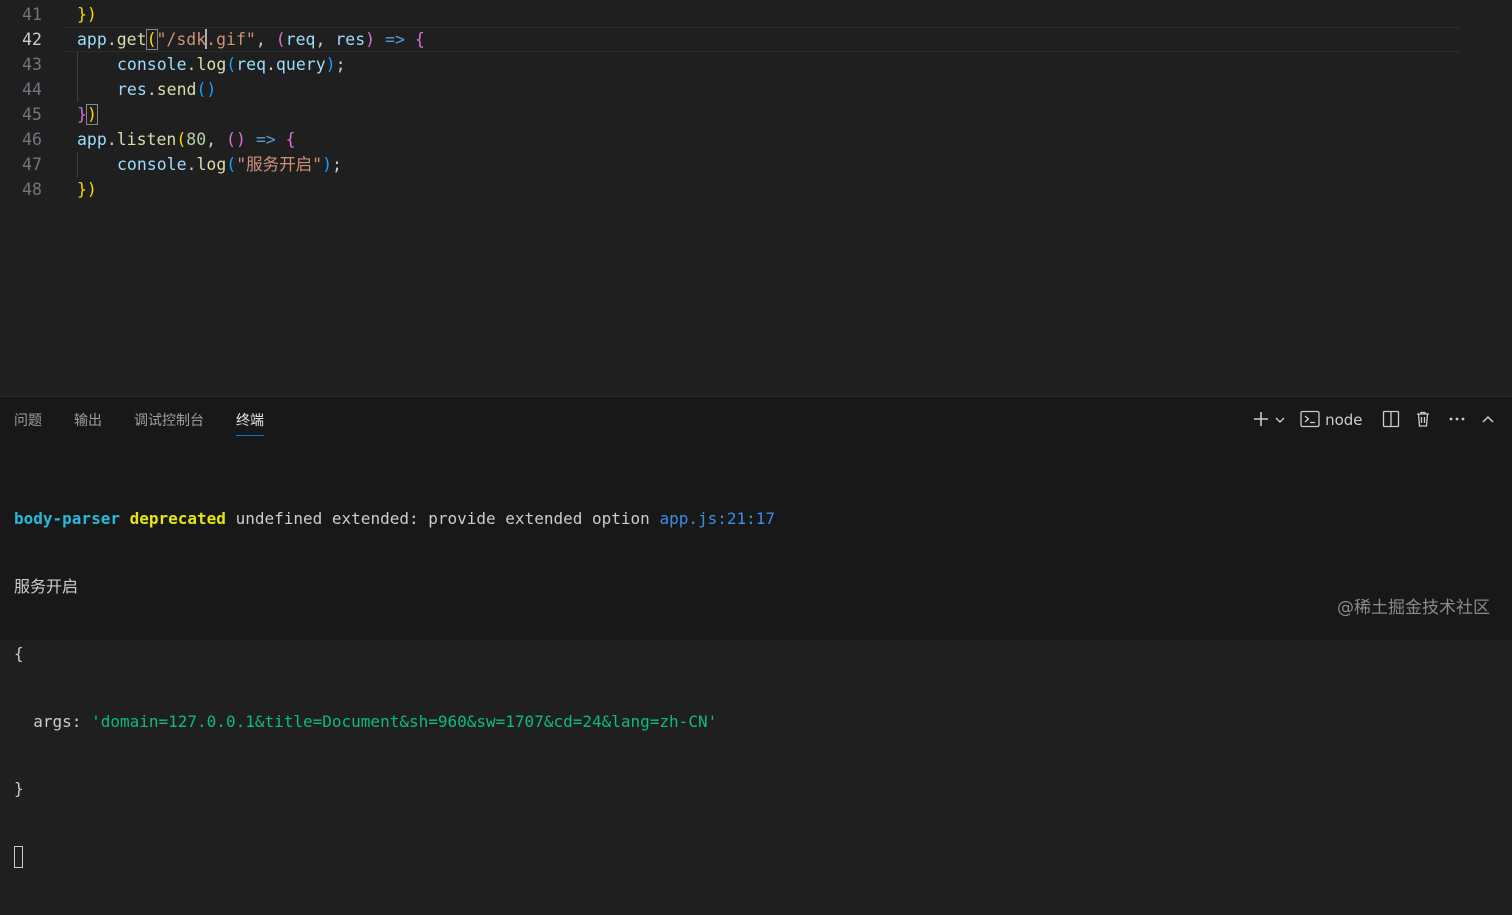 Image resolution: width=1512 pixels, height=915 pixels. Describe the element at coordinates (756, 139) in the screenshot. I see `code-line-46: 46 app.listen(80, () => {` at that location.